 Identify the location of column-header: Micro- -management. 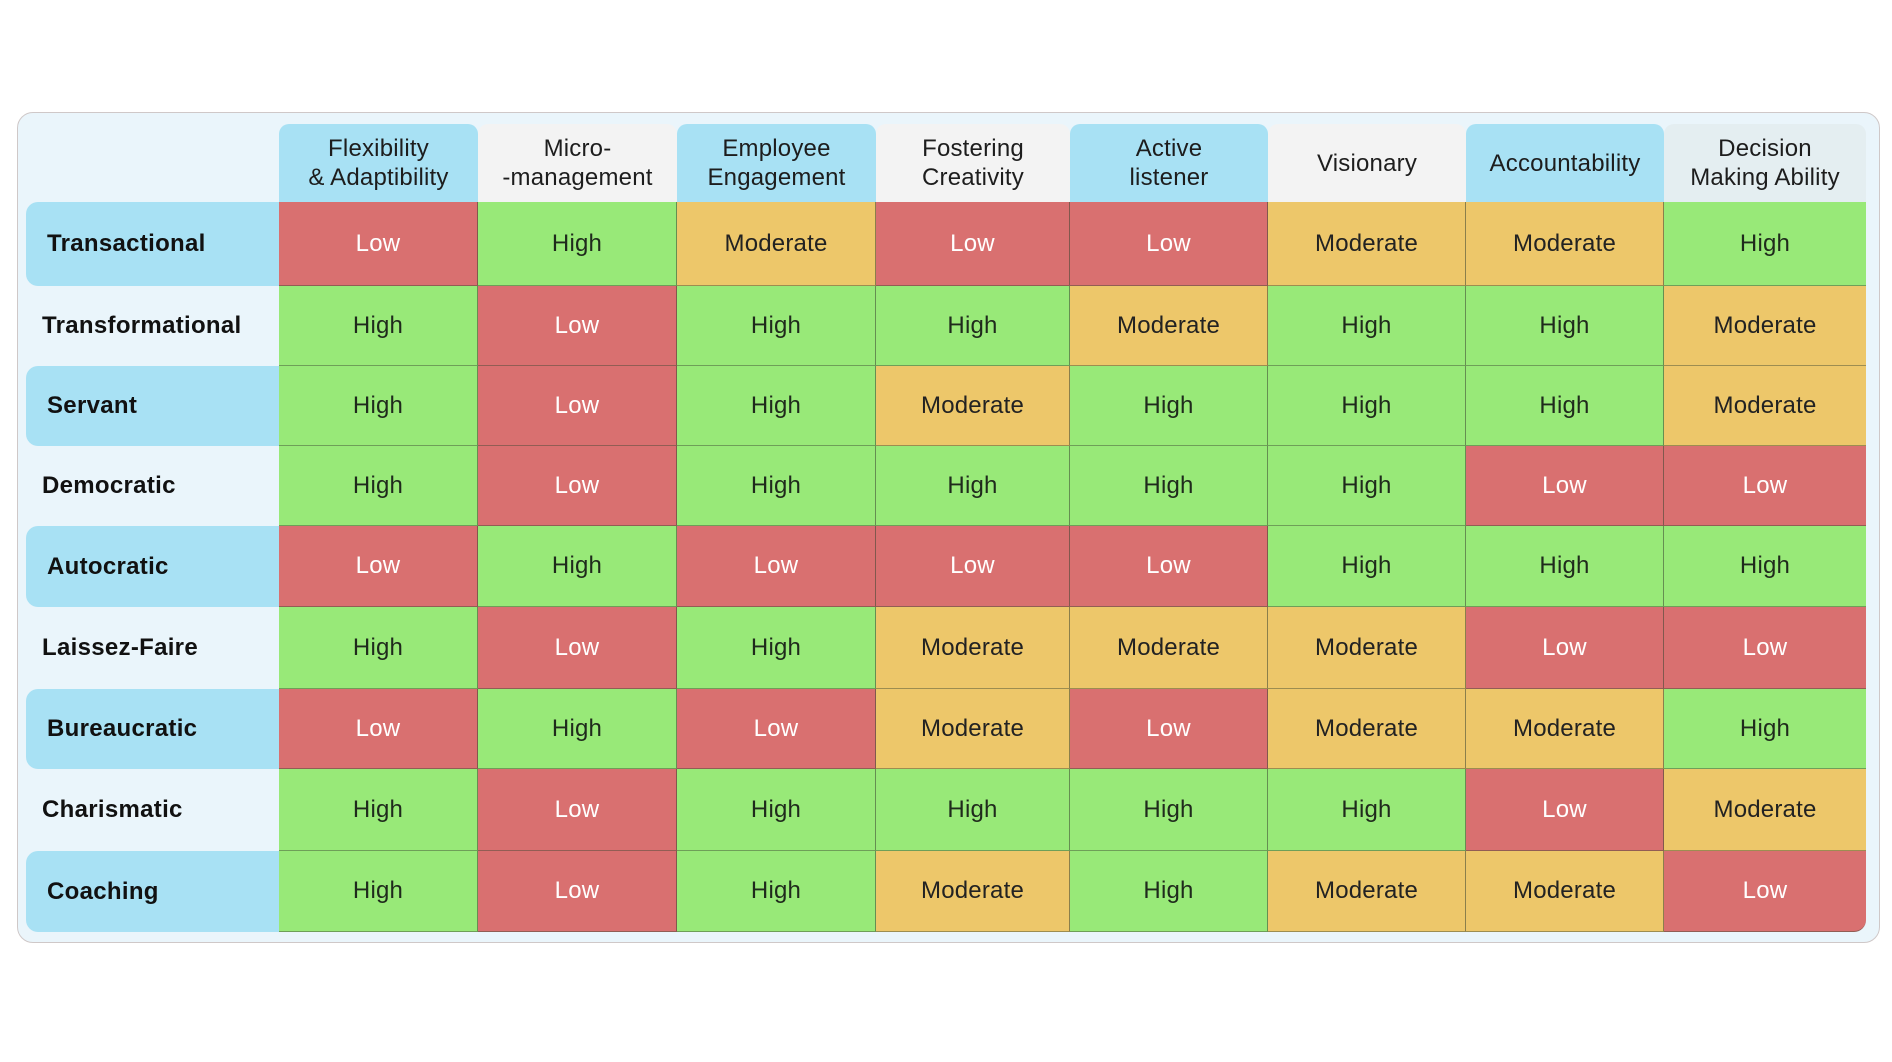
(577, 163).